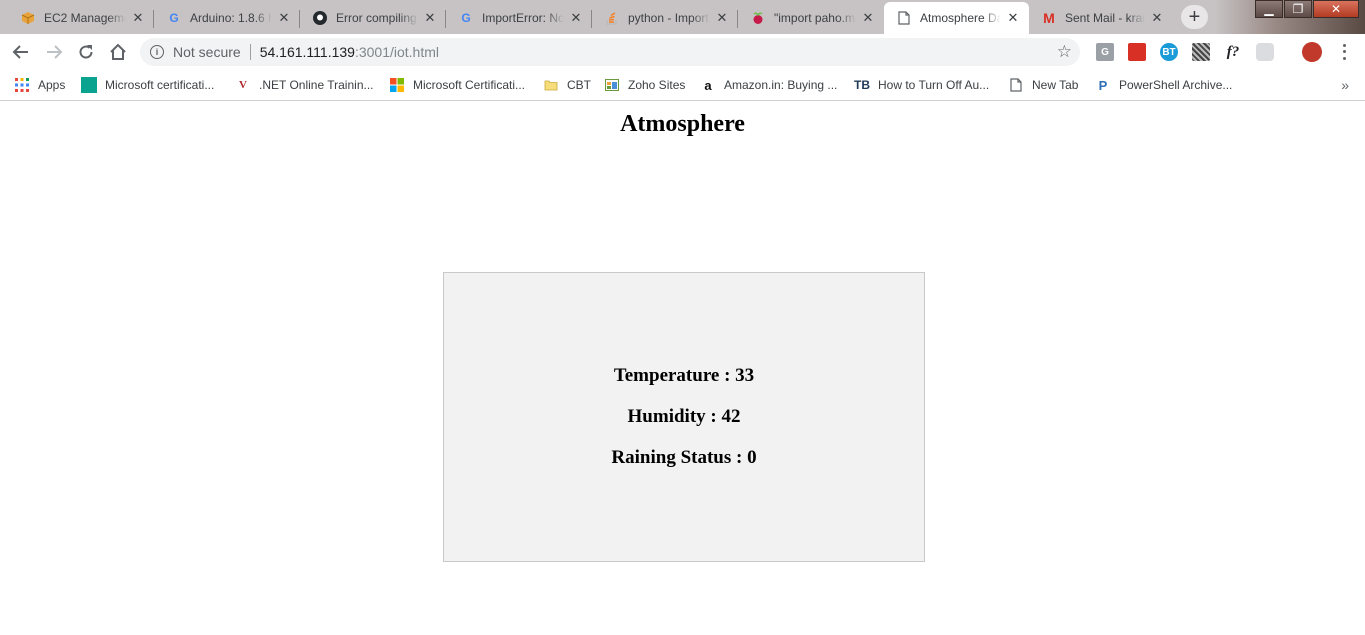  I want to click on back-button, so click(21, 52).